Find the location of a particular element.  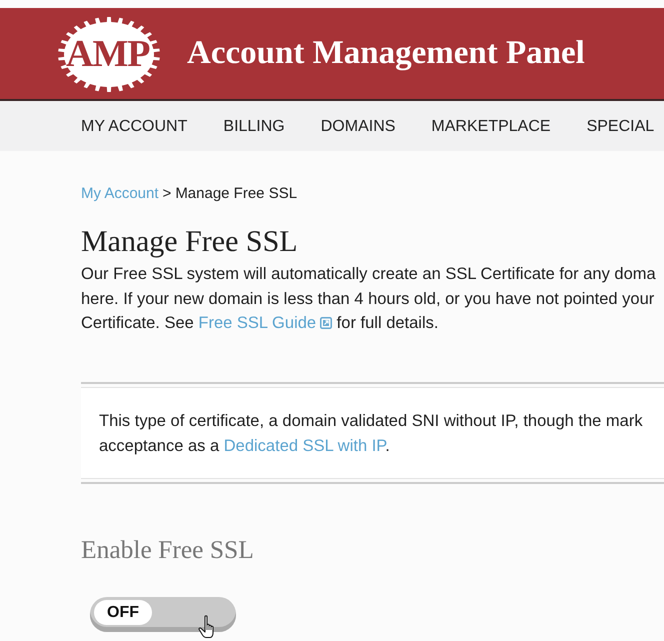

nav-link: MARKETPLACE is located at coordinates (491, 126).